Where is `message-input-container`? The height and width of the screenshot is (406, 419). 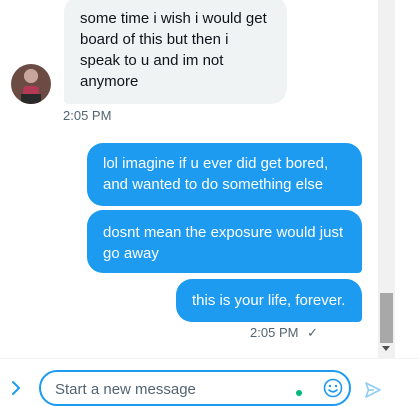
message-input-container is located at coordinates (195, 388).